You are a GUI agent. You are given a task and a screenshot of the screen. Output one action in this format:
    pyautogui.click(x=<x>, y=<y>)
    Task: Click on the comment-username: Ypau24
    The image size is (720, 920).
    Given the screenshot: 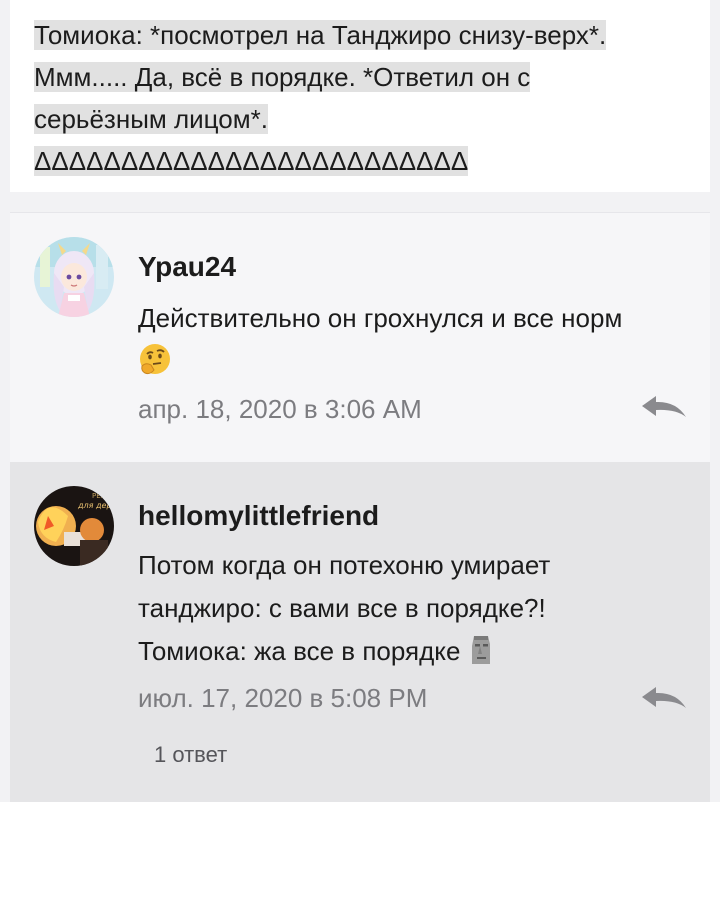 What is the action you would take?
    pyautogui.click(x=187, y=267)
    